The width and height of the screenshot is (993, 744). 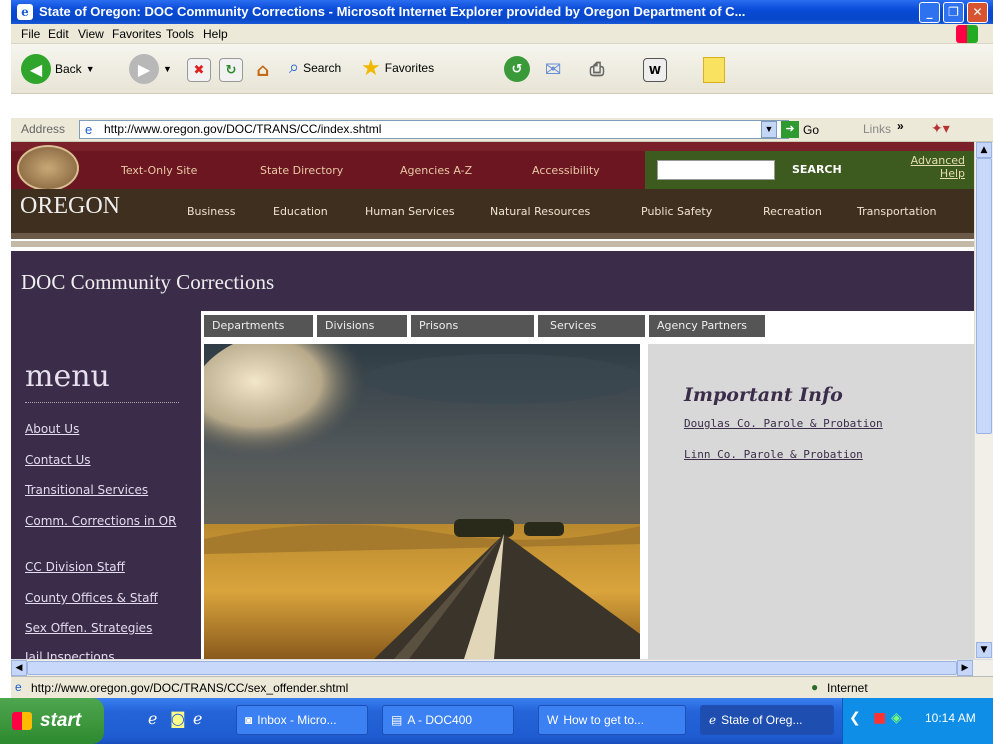 I want to click on favorites-button: ★ Favorites, so click(x=397, y=68).